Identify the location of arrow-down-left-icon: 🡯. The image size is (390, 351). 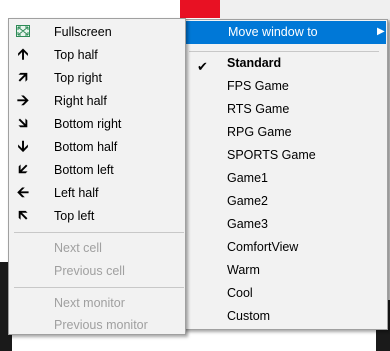
(23, 169).